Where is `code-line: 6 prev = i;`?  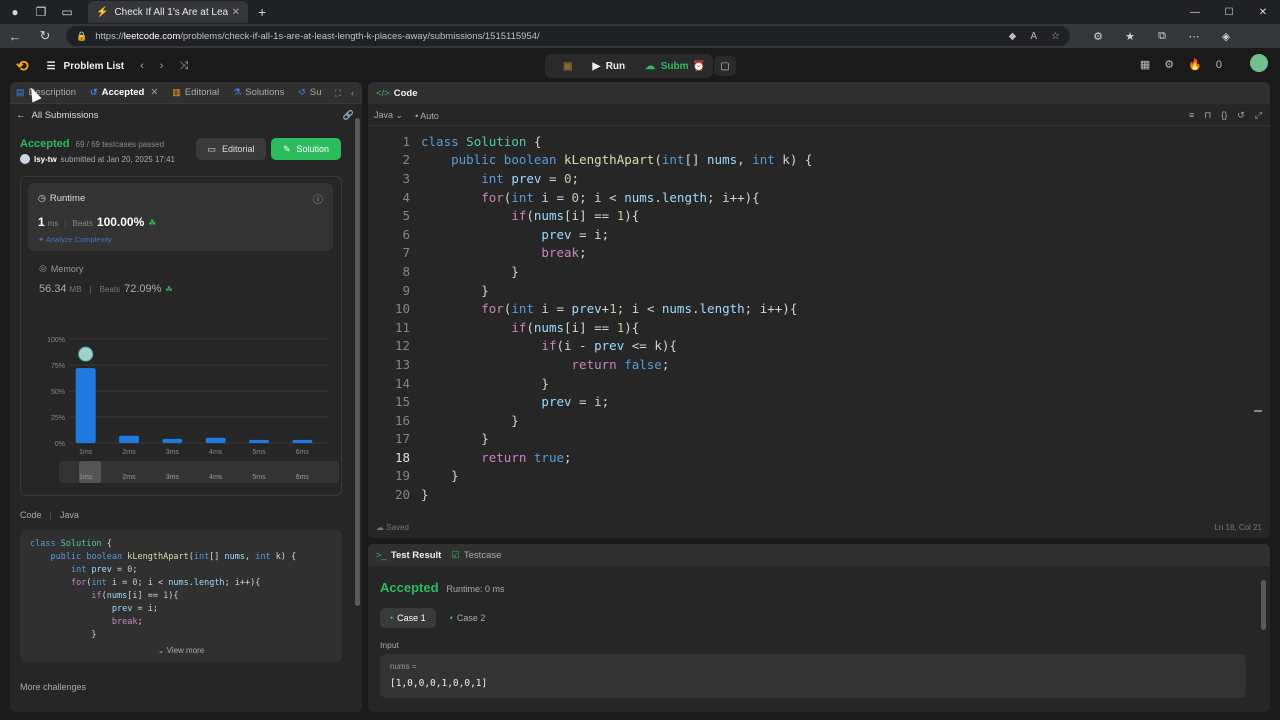
code-line: 6 prev = i; is located at coordinates (819, 234).